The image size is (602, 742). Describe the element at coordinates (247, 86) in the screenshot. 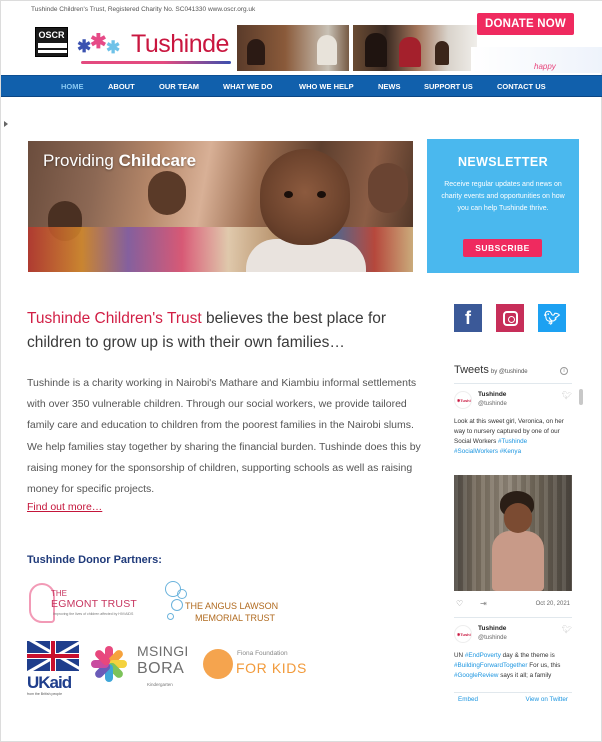

I see `nav-what-we-do: WHAT WE DO` at that location.